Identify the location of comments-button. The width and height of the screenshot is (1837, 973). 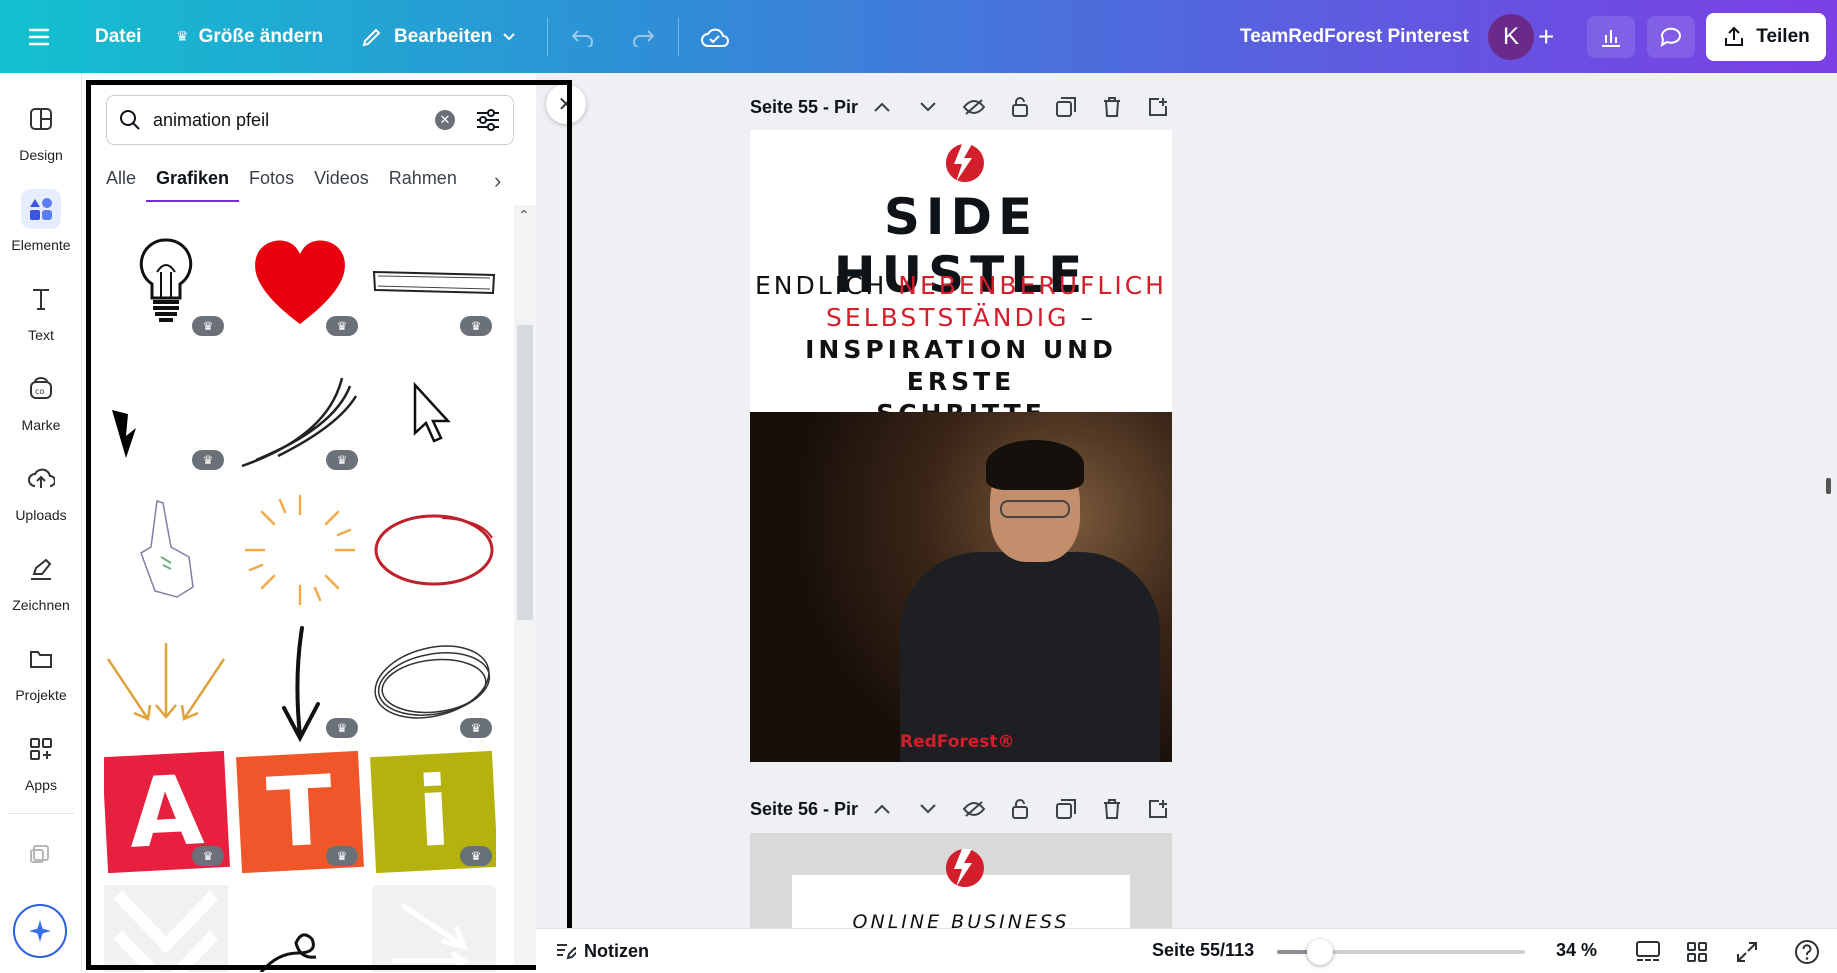
(1671, 37).